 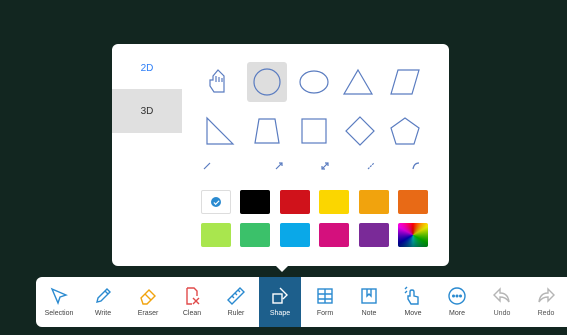 I want to click on undo-label: Undo, so click(x=502, y=313).